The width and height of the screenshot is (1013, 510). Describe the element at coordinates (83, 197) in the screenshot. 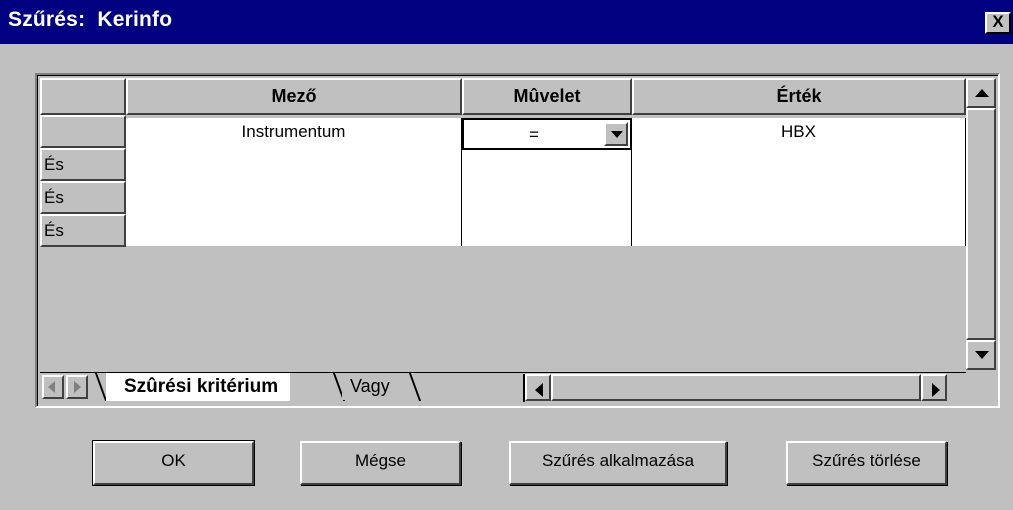

I see `row-header-3: És` at that location.